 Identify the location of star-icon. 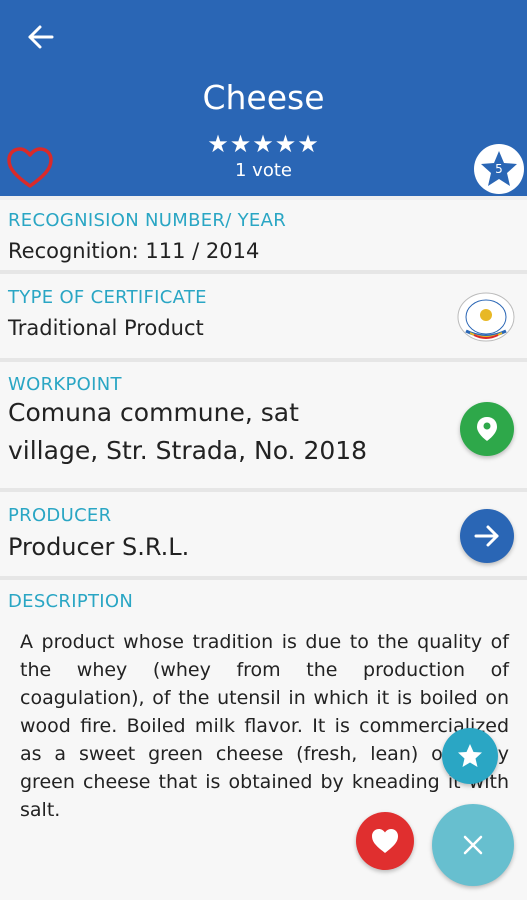
(470, 755).